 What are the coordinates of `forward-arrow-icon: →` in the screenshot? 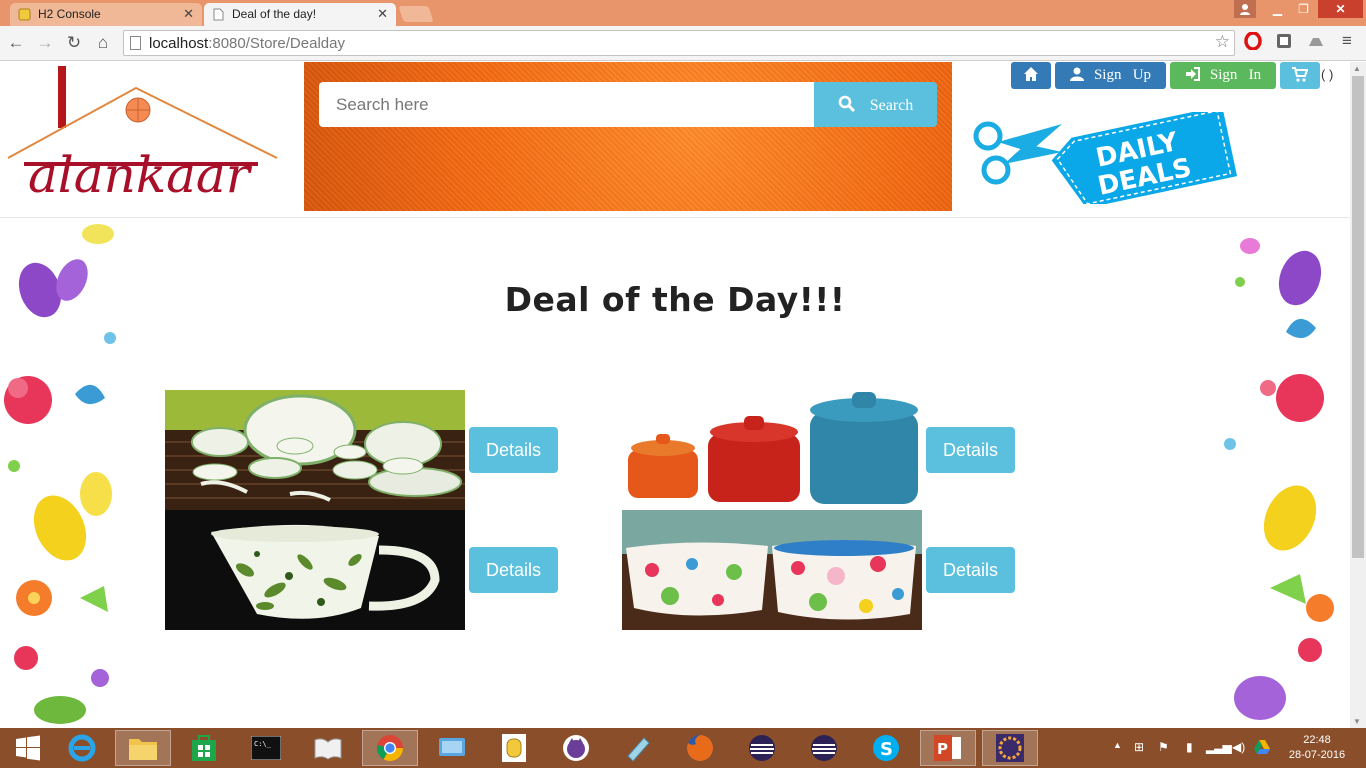 It's located at (45, 43).